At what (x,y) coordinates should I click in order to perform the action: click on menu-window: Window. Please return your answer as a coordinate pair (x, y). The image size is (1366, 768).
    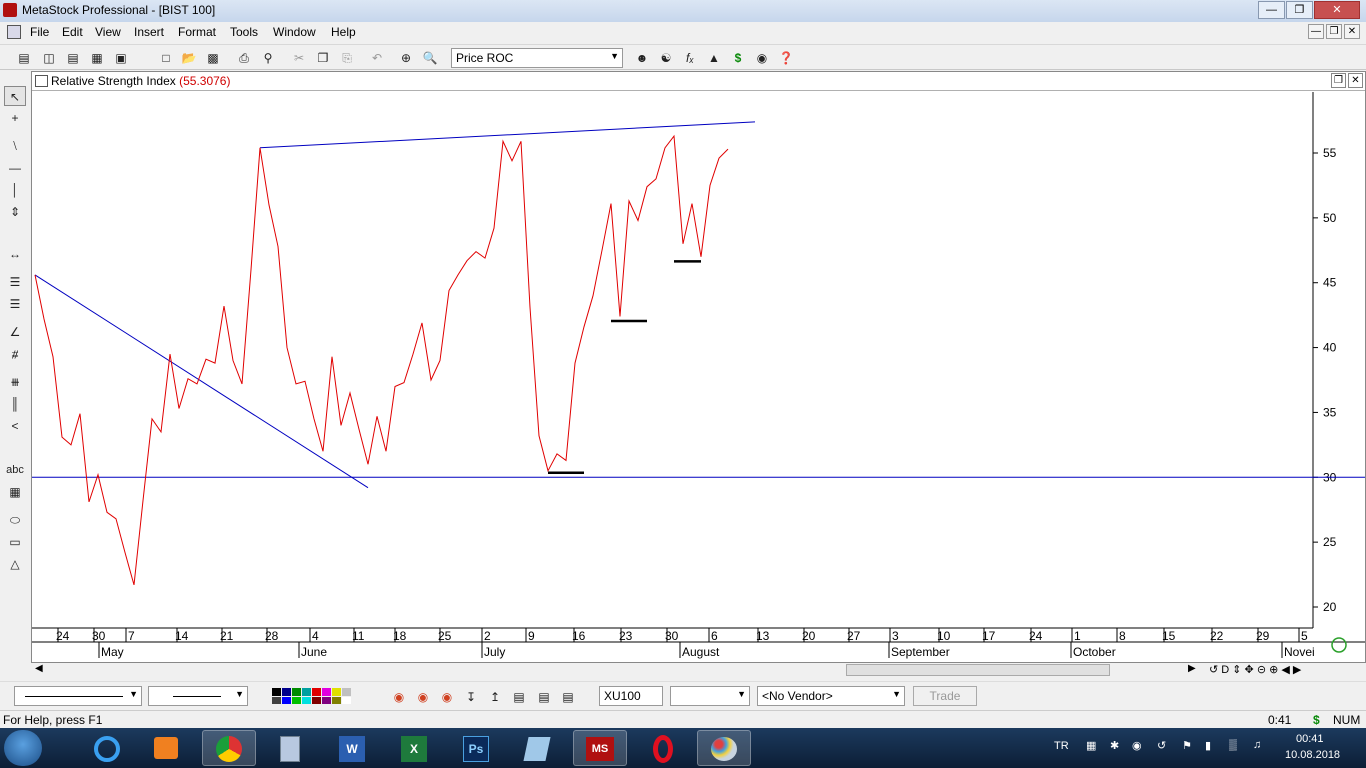
    Looking at the image, I should click on (294, 32).